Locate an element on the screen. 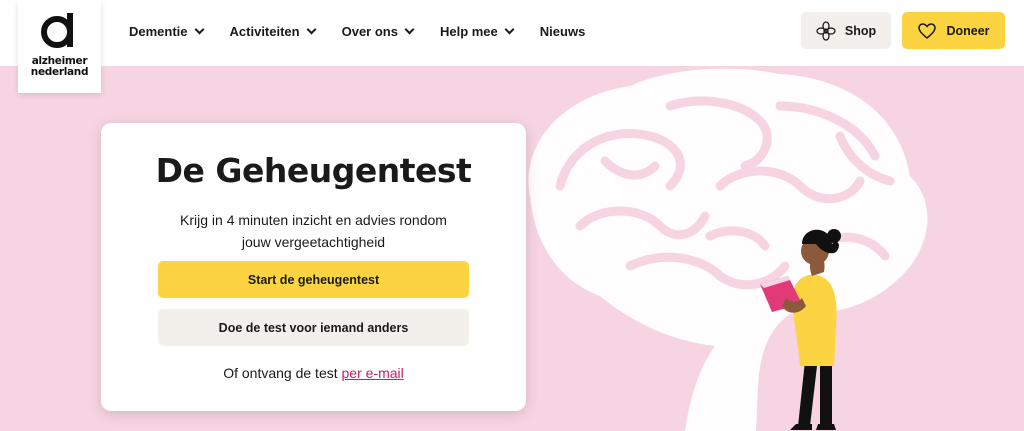 The width and height of the screenshot is (1024, 431). nav-item-label: Over ons is located at coordinates (369, 31).